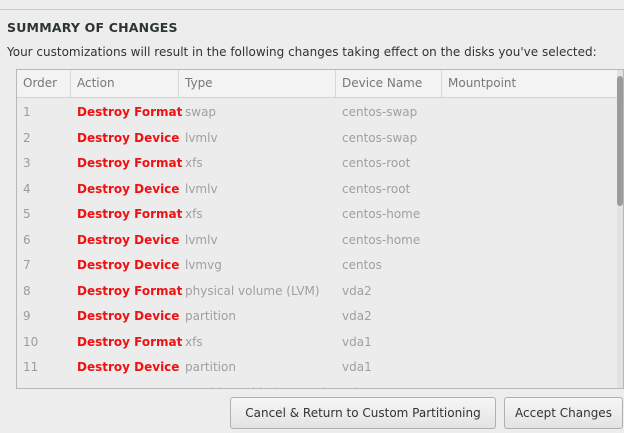 Image resolution: width=624 pixels, height=433 pixels. I want to click on order-cell: 5, so click(27, 214).